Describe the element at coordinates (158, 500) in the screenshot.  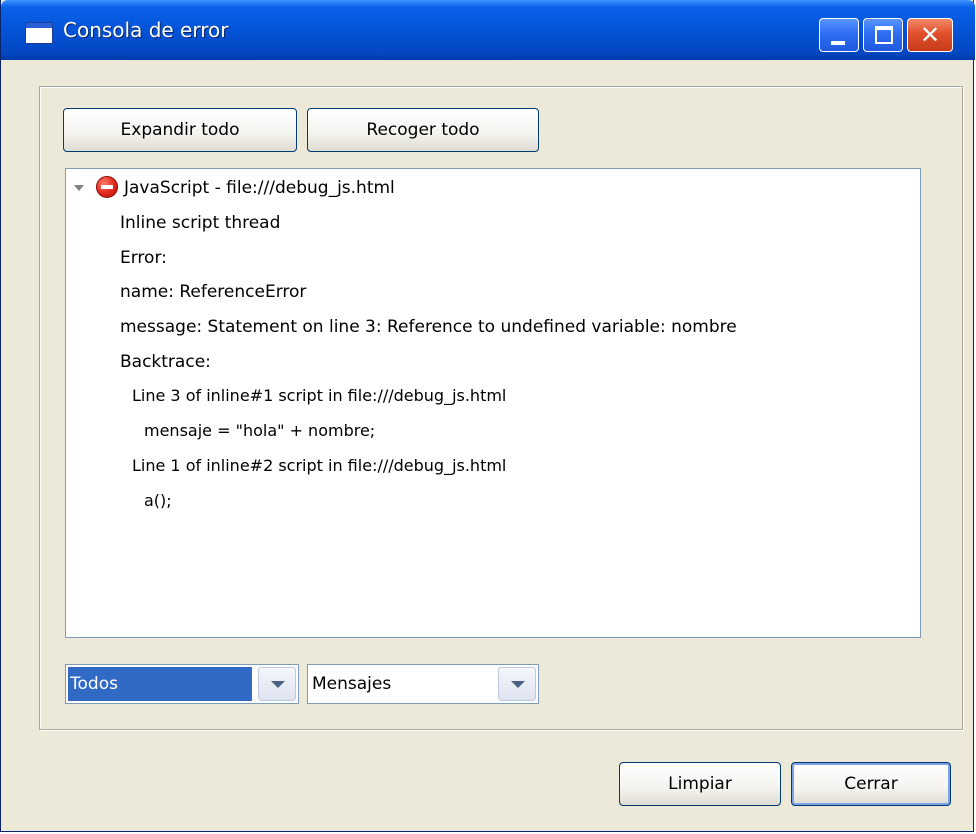
I see `tree-line: a();` at that location.